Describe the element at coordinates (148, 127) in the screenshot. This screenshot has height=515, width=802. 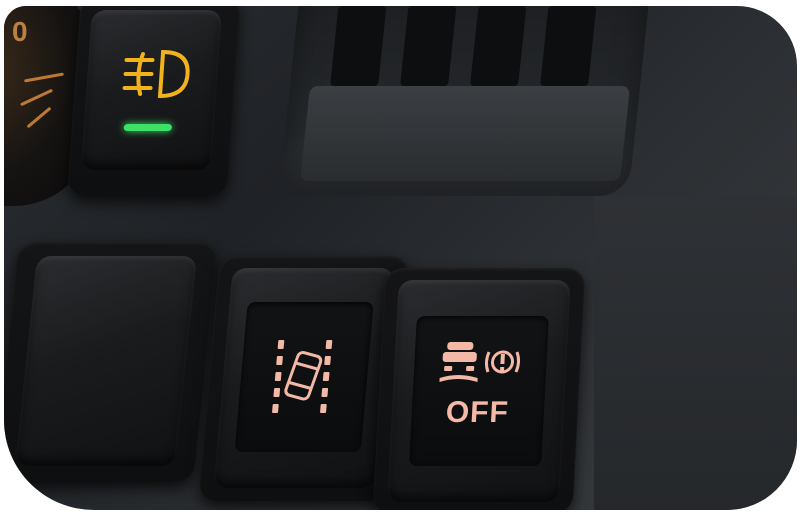
I see `fog-light-indicator` at that location.